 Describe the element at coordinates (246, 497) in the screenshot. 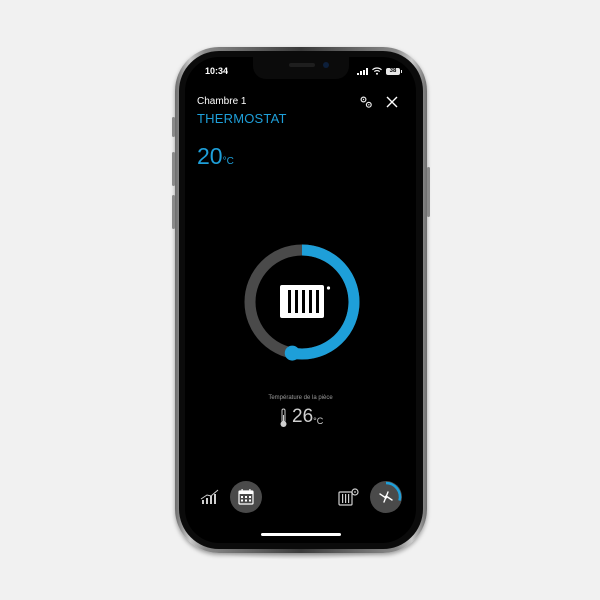

I see `calendar-button` at that location.